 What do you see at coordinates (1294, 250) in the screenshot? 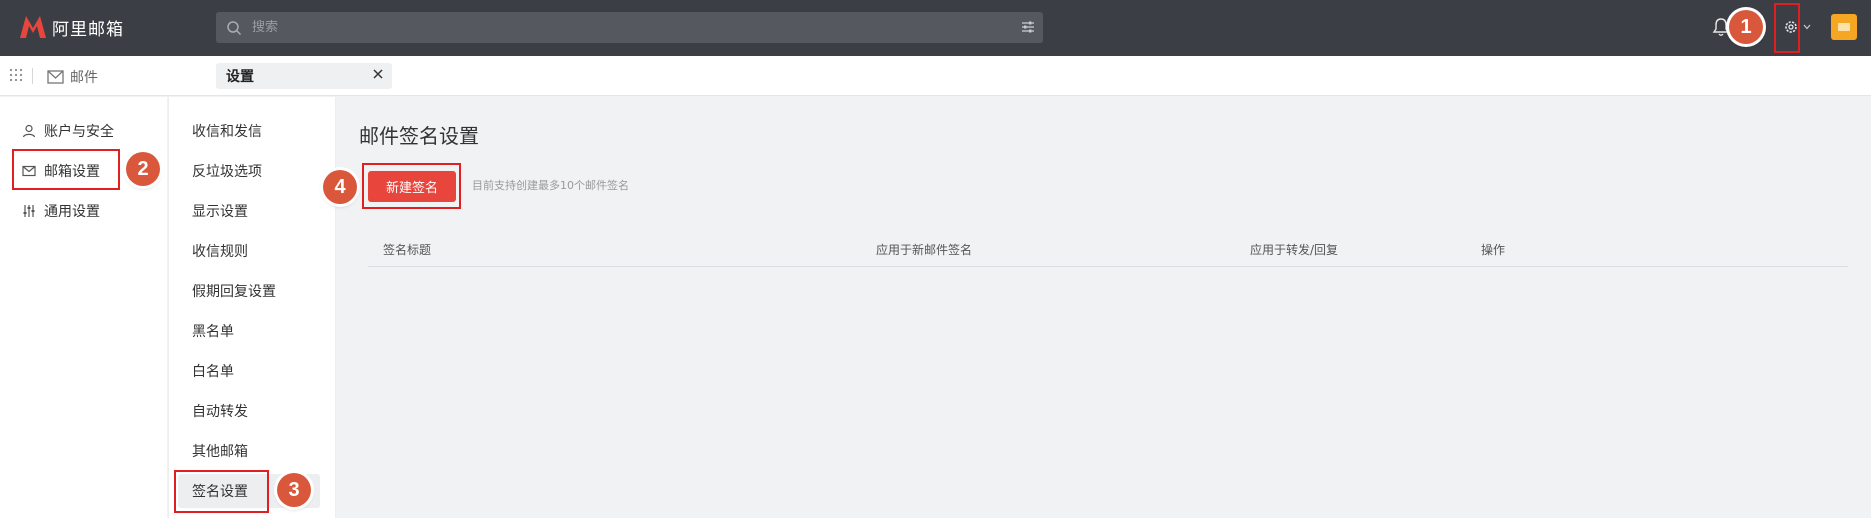
I see `column-header-apply-forward-reply: 应用于转发/回复` at bounding box center [1294, 250].